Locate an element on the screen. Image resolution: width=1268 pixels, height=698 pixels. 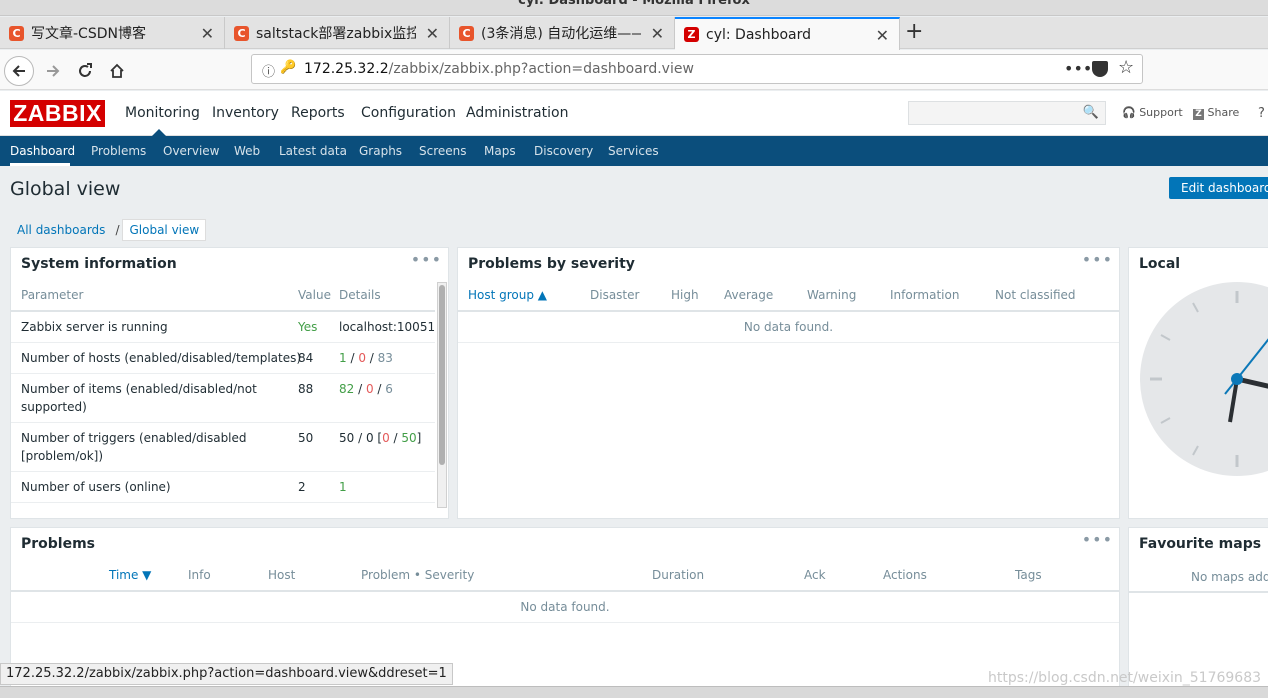
col-actions: Actions is located at coordinates (905, 575).